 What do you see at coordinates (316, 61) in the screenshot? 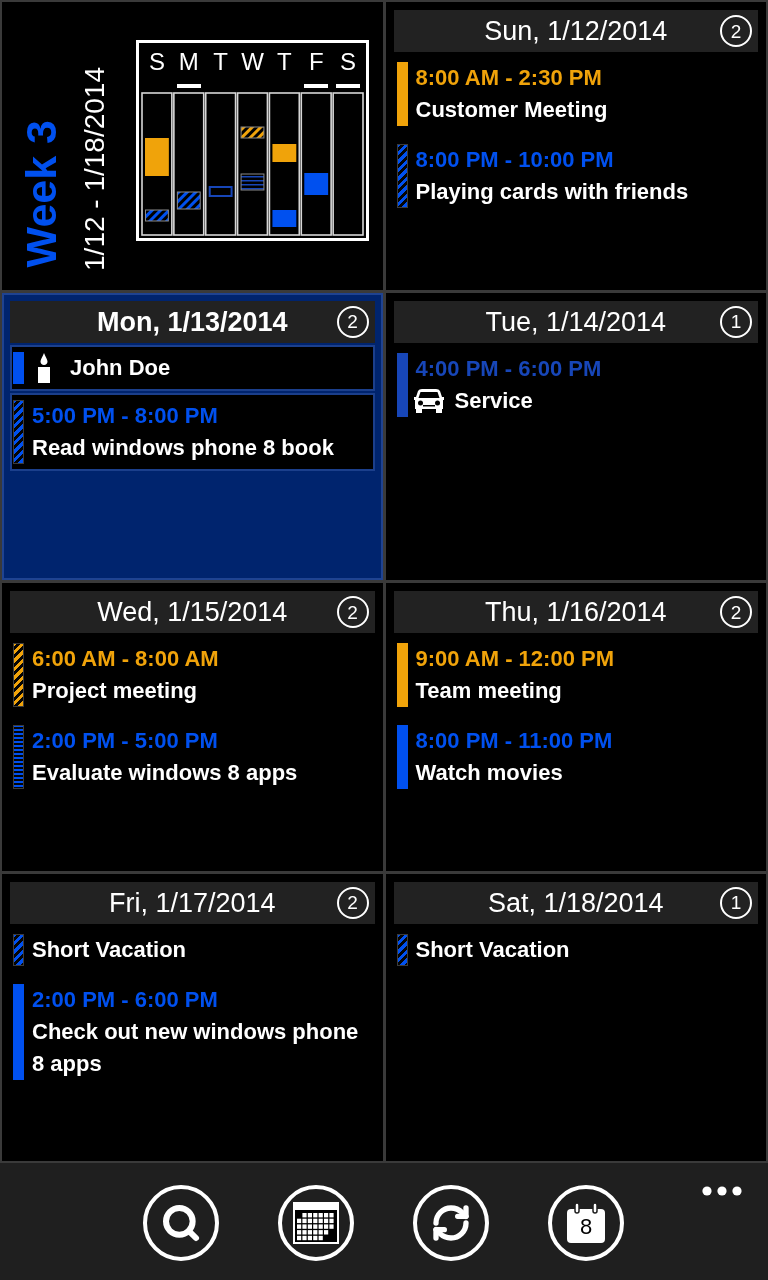
I see `weekday-letter: F` at bounding box center [316, 61].